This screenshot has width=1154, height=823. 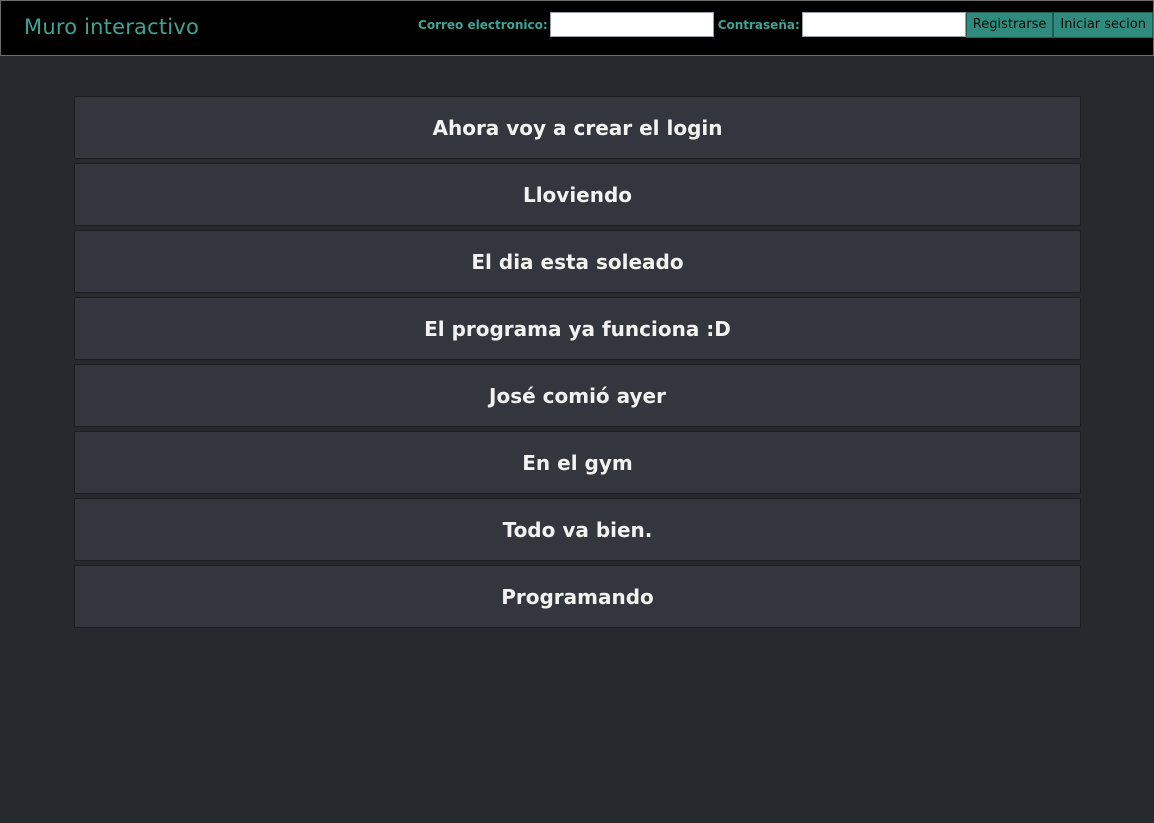 What do you see at coordinates (577, 395) in the screenshot?
I see `post-item: José comió ayer` at bounding box center [577, 395].